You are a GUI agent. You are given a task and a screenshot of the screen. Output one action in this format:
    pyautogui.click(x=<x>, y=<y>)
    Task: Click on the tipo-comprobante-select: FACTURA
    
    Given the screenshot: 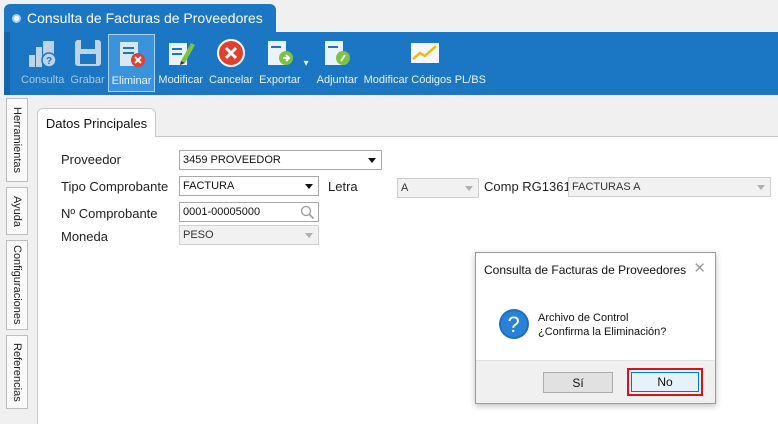 What is the action you would take?
    pyautogui.click(x=249, y=186)
    